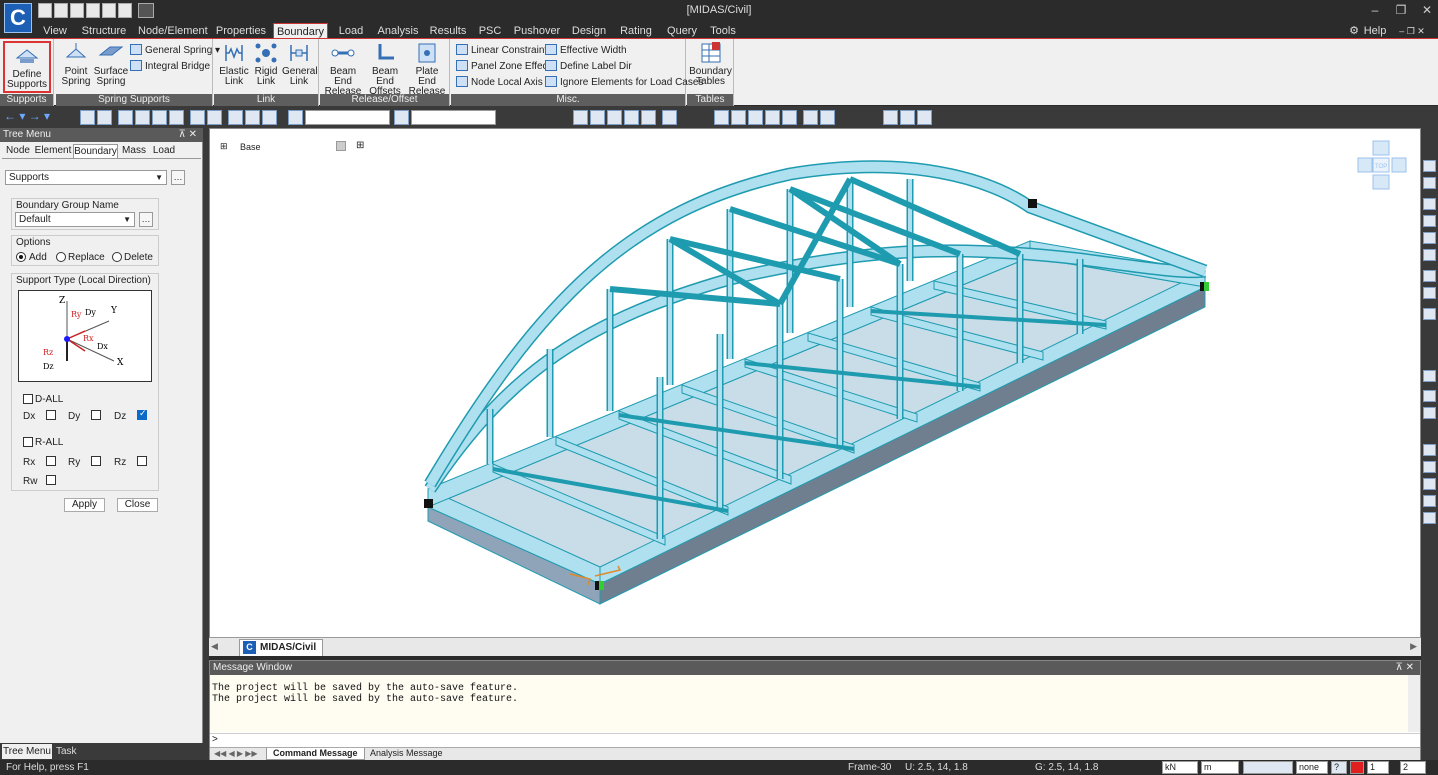 Image resolution: width=1438 pixels, height=775 pixels. Describe the element at coordinates (1357, 767) in the screenshot. I see `color-swatch-icon` at that location.